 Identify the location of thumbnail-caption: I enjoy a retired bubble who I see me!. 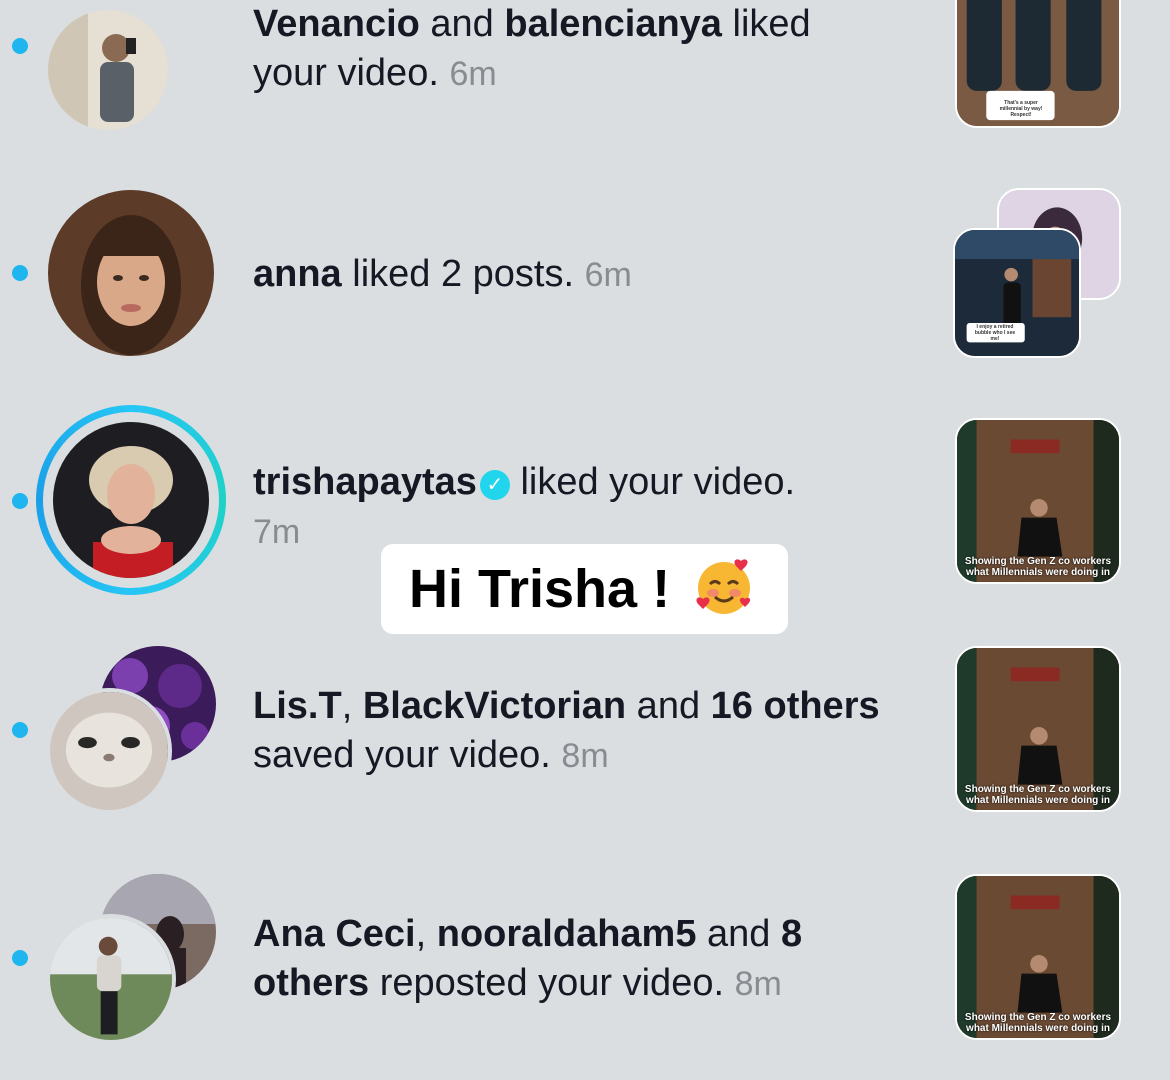
(995, 333).